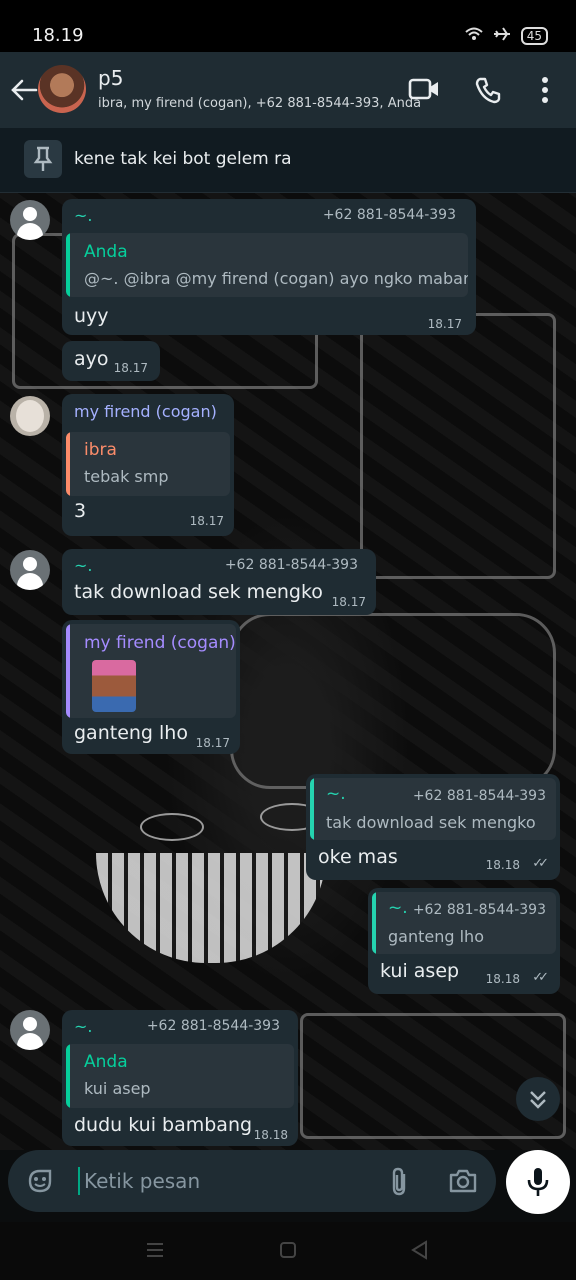 Image resolution: width=576 pixels, height=1280 pixels. Describe the element at coordinates (160, 643) in the screenshot. I see `quote-author: my firend (cogan)` at that location.